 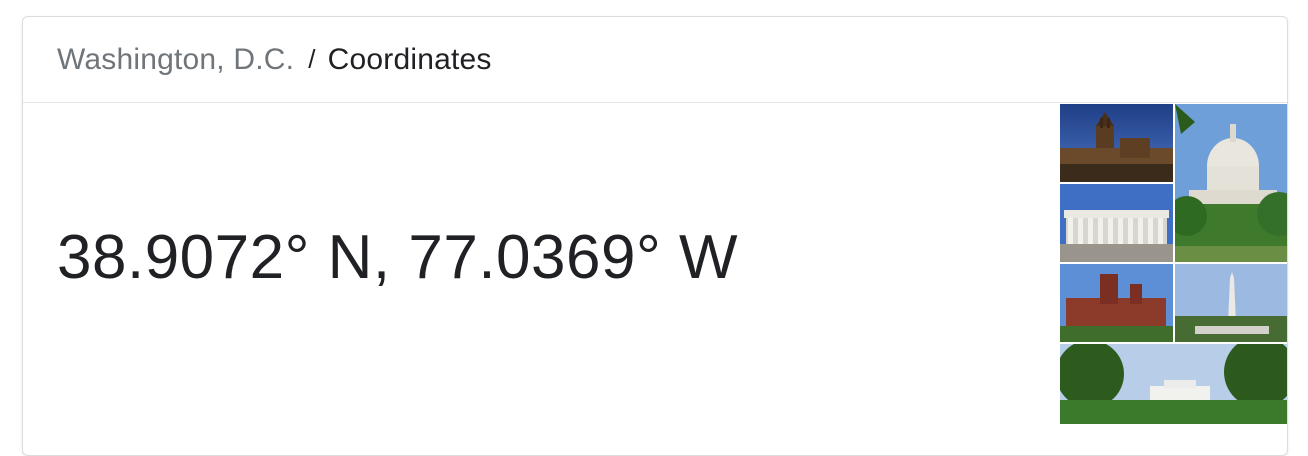 I want to click on lincoln-memorial-photo, so click(x=1116, y=223).